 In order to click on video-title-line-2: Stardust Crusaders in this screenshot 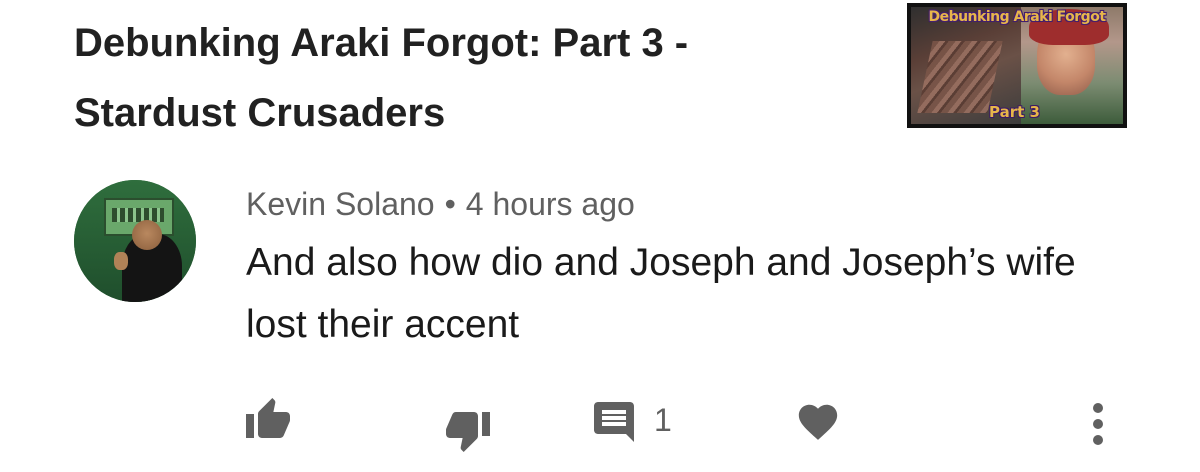, I will do `click(260, 113)`.